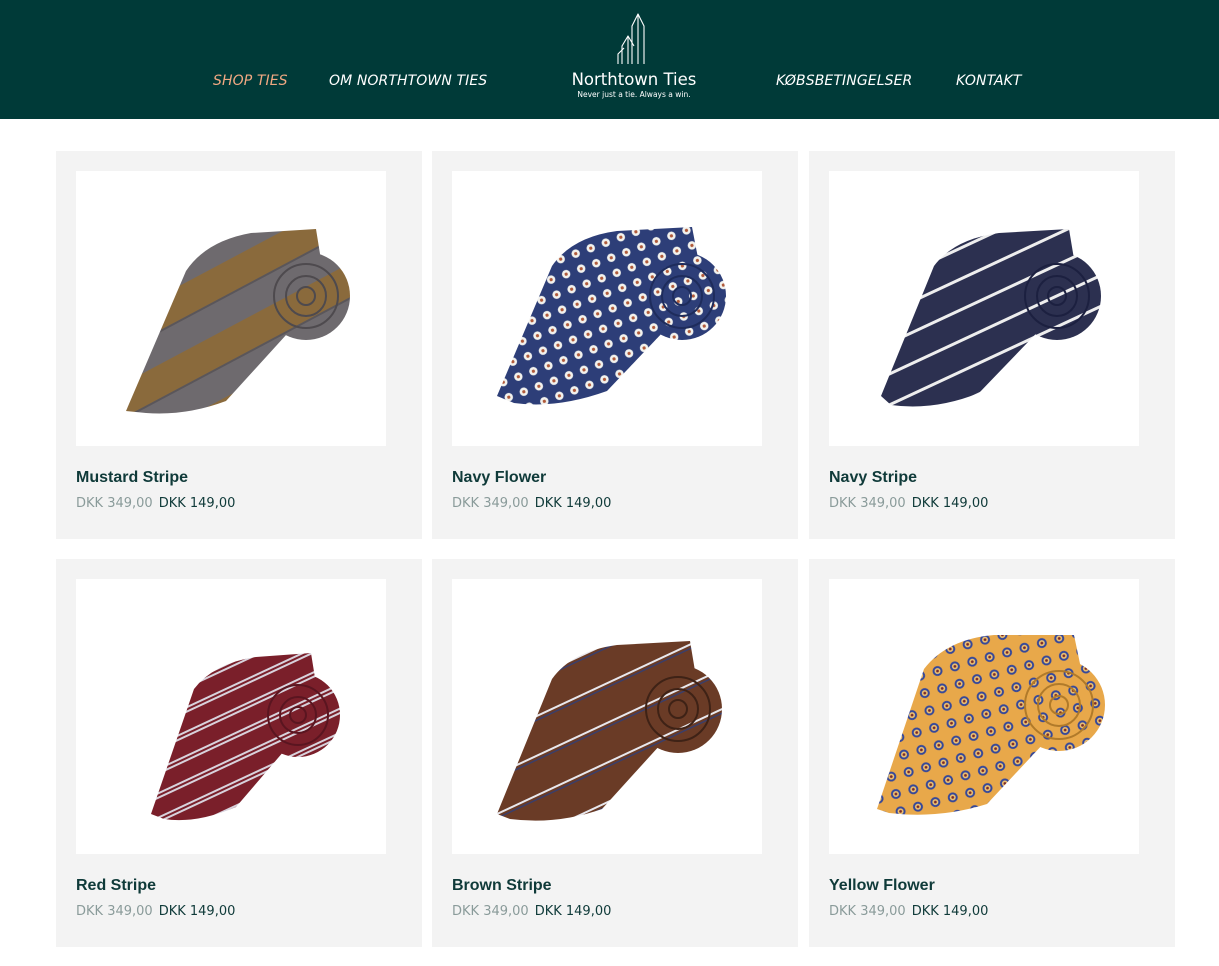 The width and height of the screenshot is (1219, 966). What do you see at coordinates (873, 478) in the screenshot?
I see `product-name: Navy Stripe` at bounding box center [873, 478].